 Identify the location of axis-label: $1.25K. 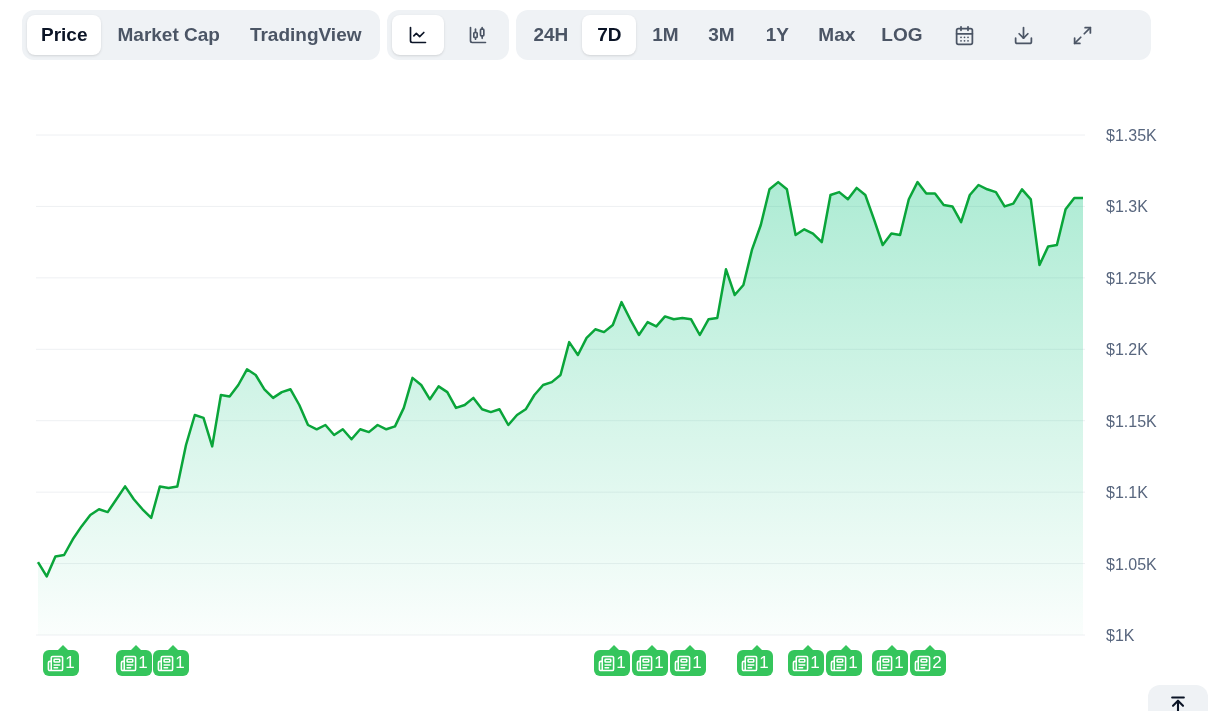
(1131, 278).